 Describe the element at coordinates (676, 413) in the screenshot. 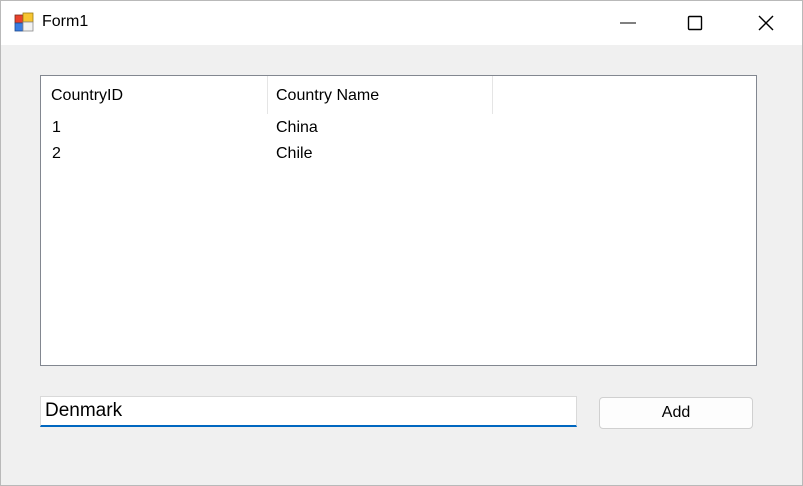

I see `add-button: Add` at that location.